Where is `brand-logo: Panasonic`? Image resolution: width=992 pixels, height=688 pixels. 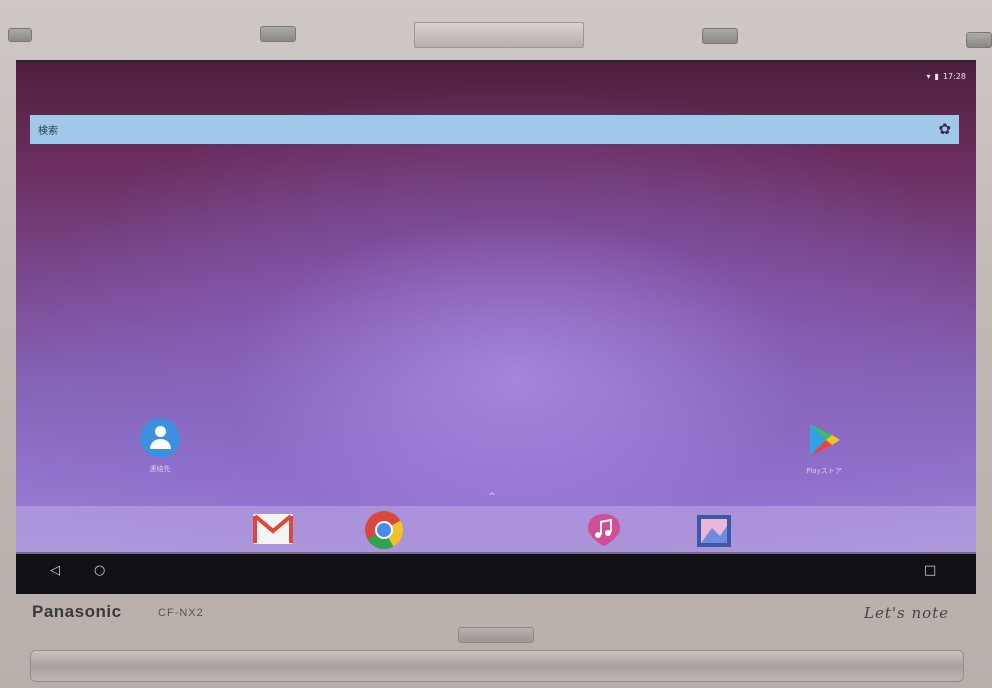 brand-logo: Panasonic is located at coordinates (77, 611).